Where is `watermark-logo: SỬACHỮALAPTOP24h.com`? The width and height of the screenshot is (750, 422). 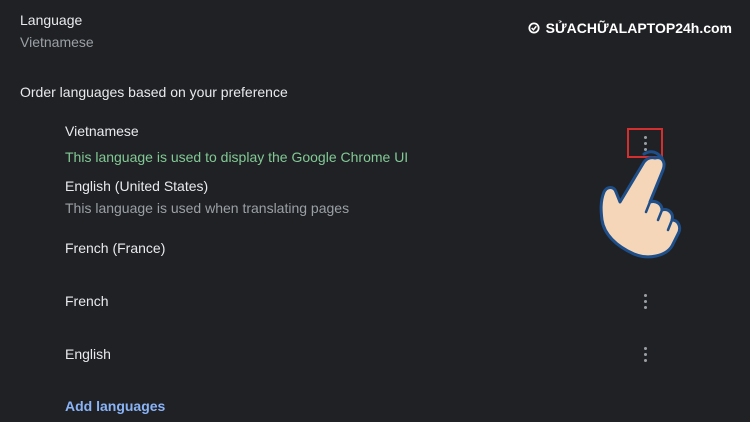
watermark-logo: SỬACHỮALAPTOP24h.com is located at coordinates (629, 28).